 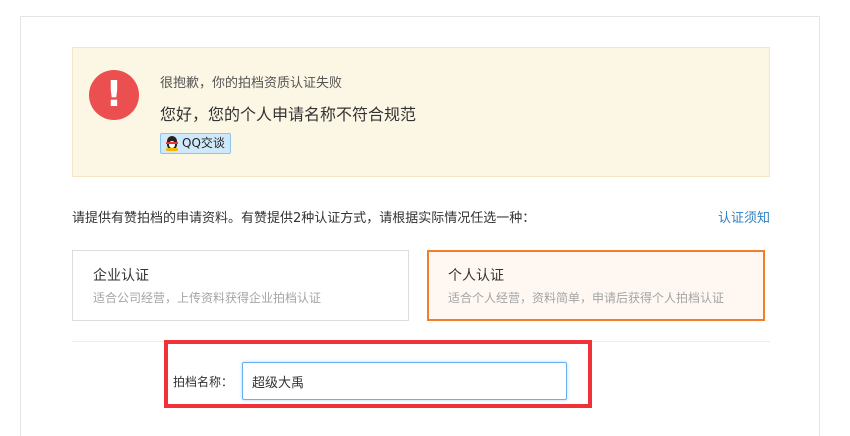 What do you see at coordinates (251, 83) in the screenshot?
I see `alert-title: 很抱歉，你的拍档资质认证失败` at bounding box center [251, 83].